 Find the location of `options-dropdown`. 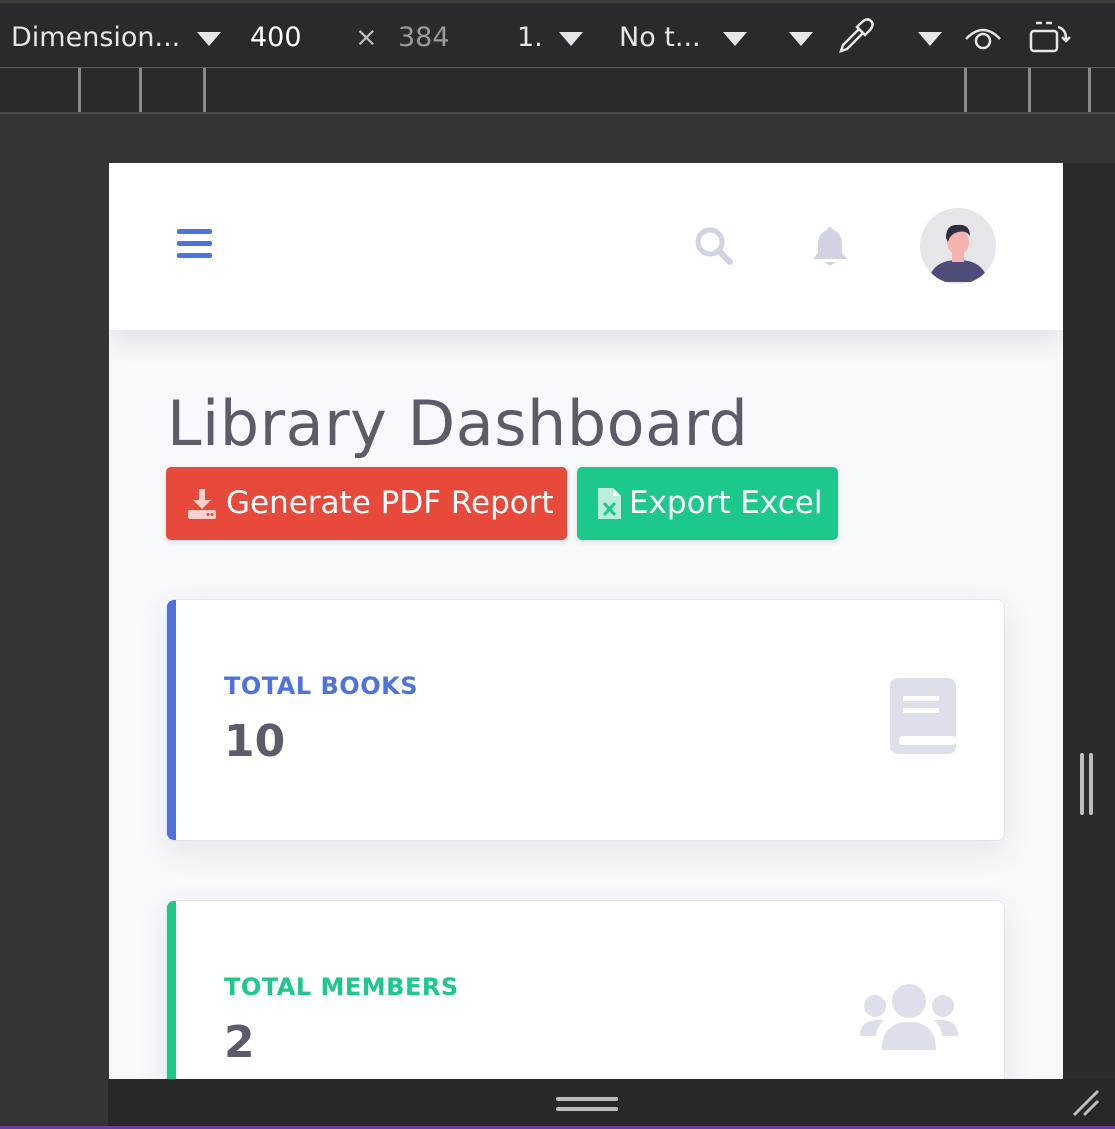

options-dropdown is located at coordinates (801, 38).